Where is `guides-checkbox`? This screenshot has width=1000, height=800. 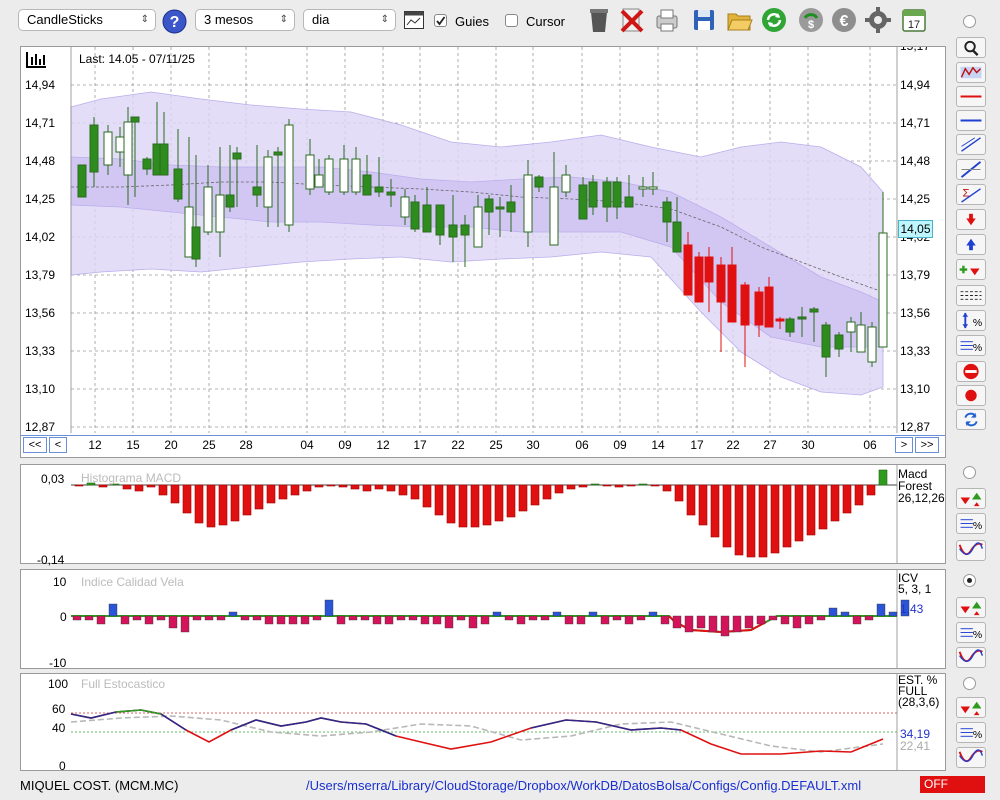 guides-checkbox is located at coordinates (440, 20).